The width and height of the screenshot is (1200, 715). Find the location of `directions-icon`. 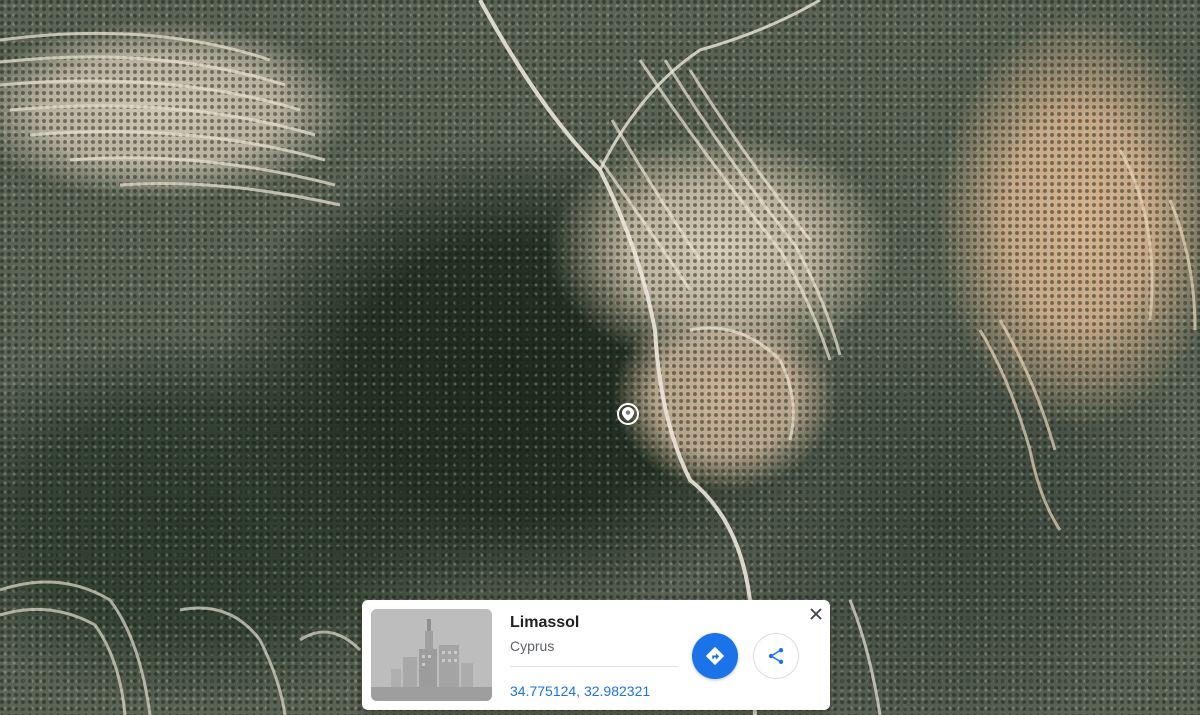

directions-icon is located at coordinates (715, 656).